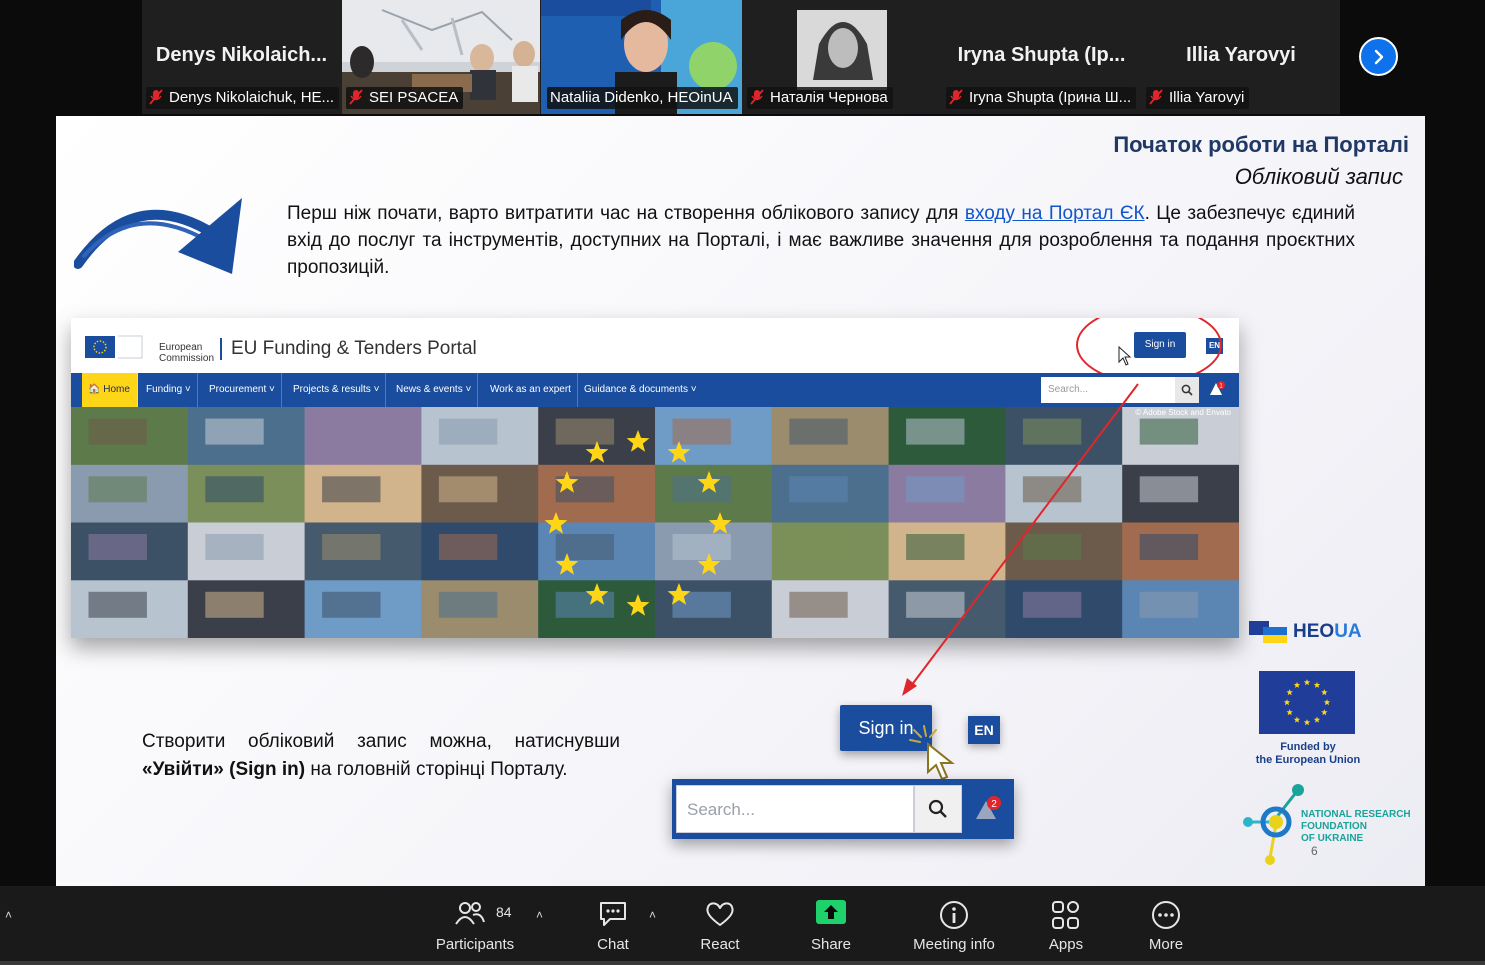  Describe the element at coordinates (169, 390) in the screenshot. I see `nav-funding: Funding ˅` at that location.